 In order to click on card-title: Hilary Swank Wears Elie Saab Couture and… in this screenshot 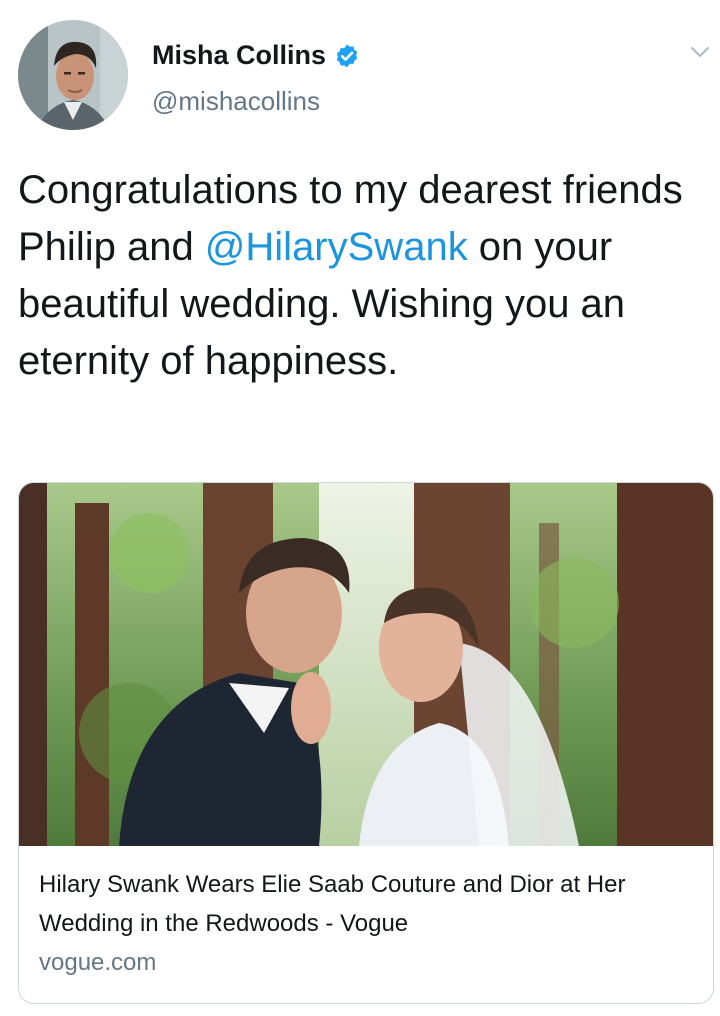, I will do `click(332, 904)`.